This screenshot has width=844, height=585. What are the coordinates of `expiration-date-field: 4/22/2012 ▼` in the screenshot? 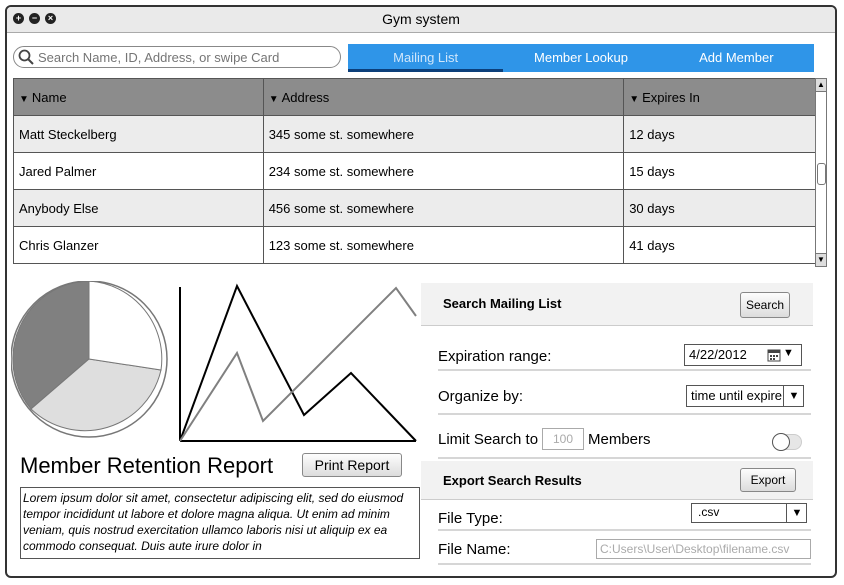 It's located at (743, 355).